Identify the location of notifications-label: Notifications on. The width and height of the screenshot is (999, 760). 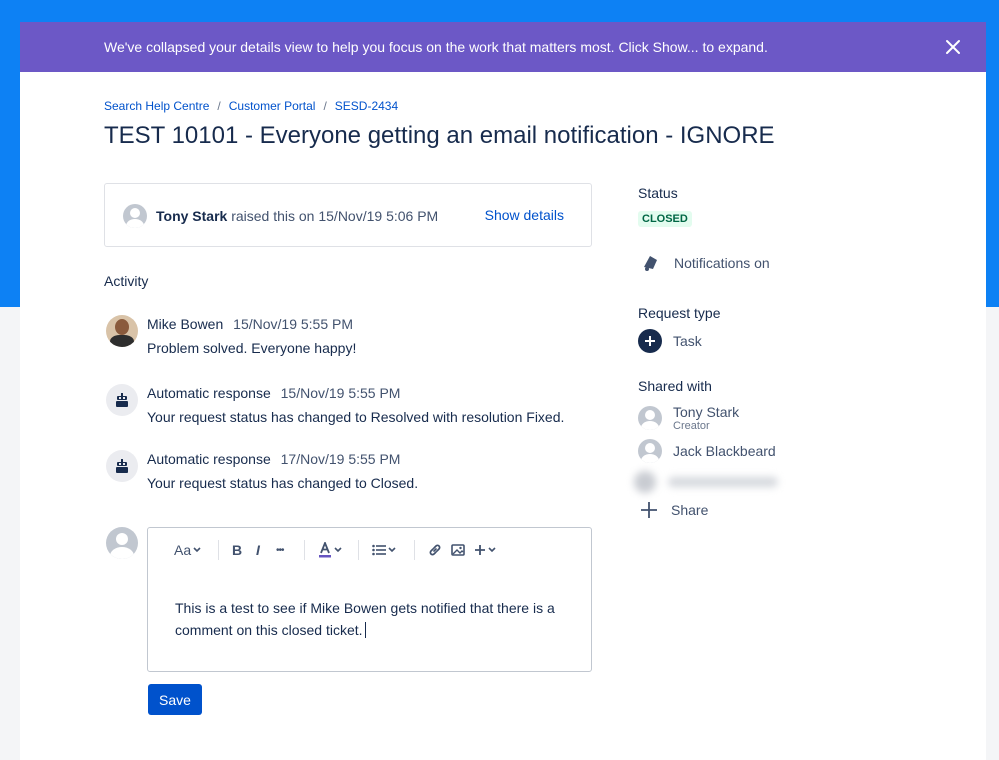
(722, 263).